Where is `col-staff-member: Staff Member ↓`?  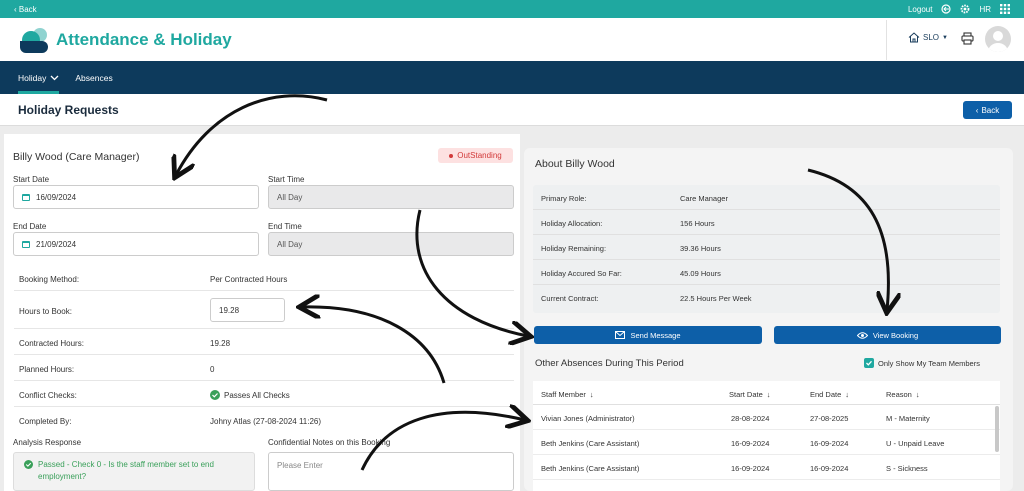 col-staff-member: Staff Member ↓ is located at coordinates (567, 394).